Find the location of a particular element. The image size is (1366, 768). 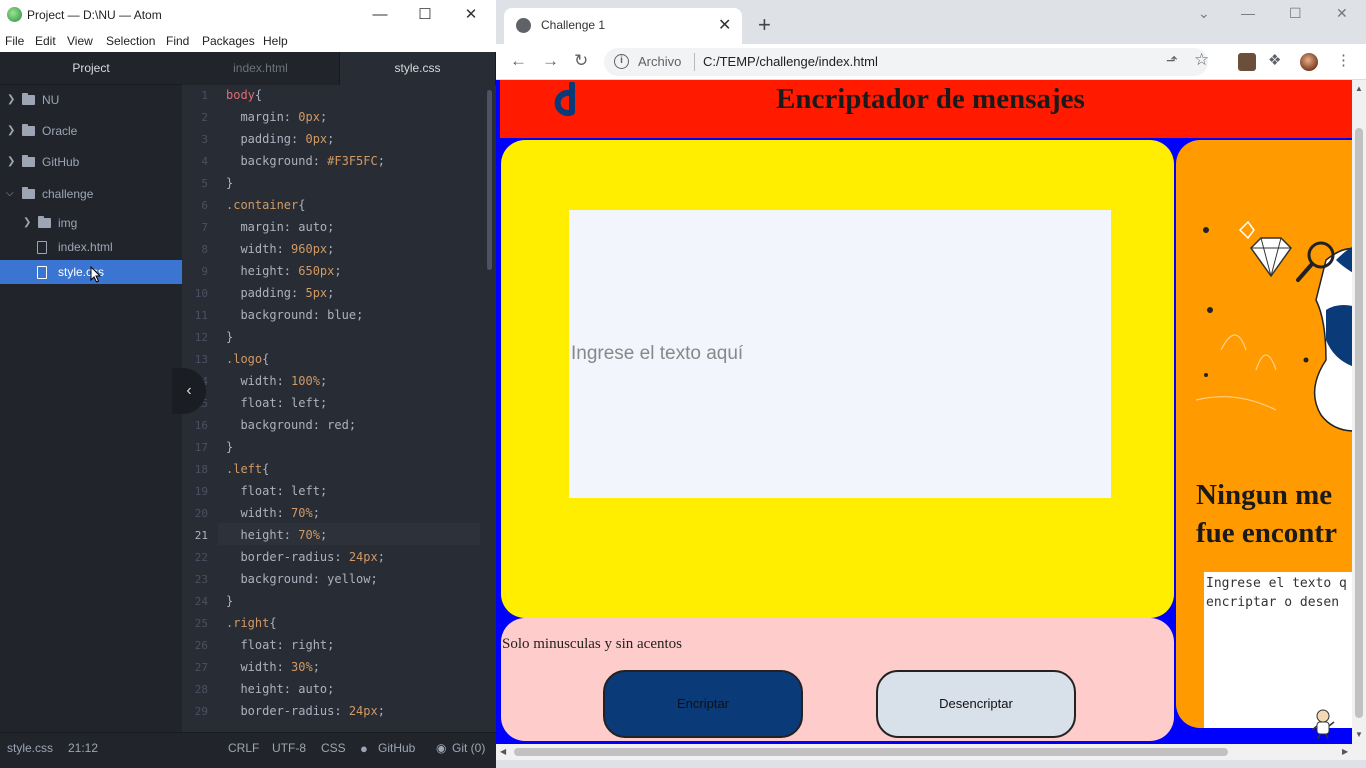

status-encoding: UTF-8 is located at coordinates (289, 748).